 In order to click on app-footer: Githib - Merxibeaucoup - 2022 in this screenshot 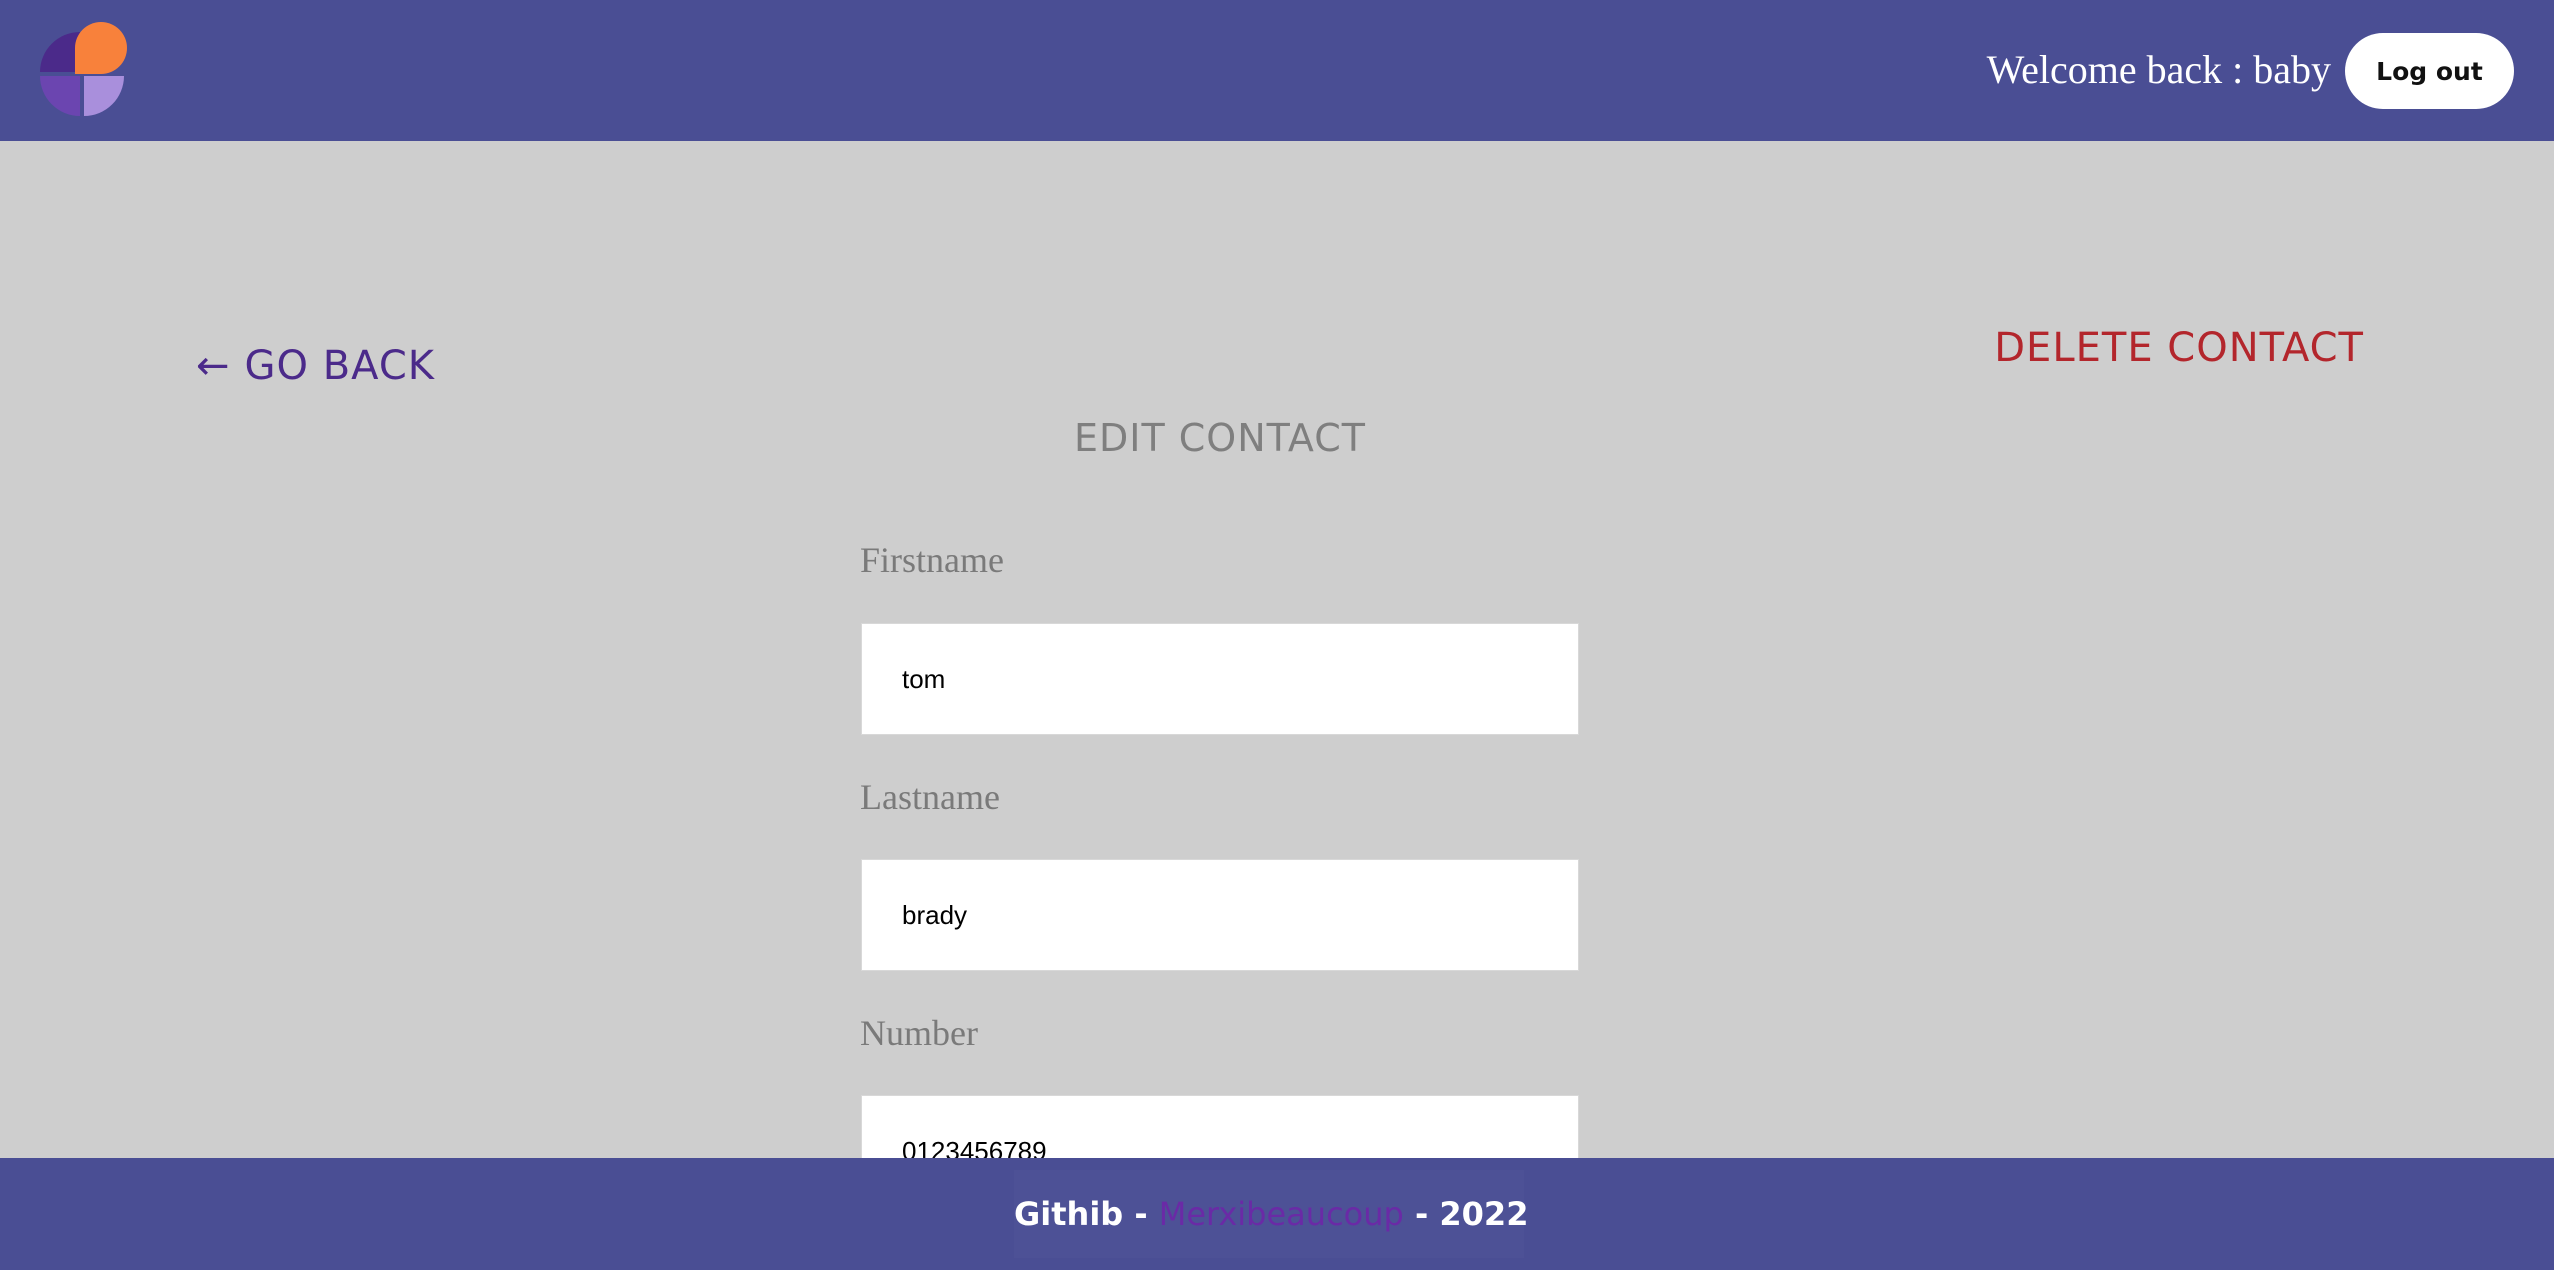, I will do `click(1277, 1214)`.